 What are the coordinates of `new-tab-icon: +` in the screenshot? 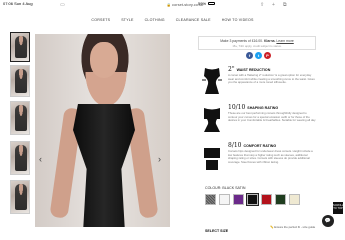 It's located at (273, 5).